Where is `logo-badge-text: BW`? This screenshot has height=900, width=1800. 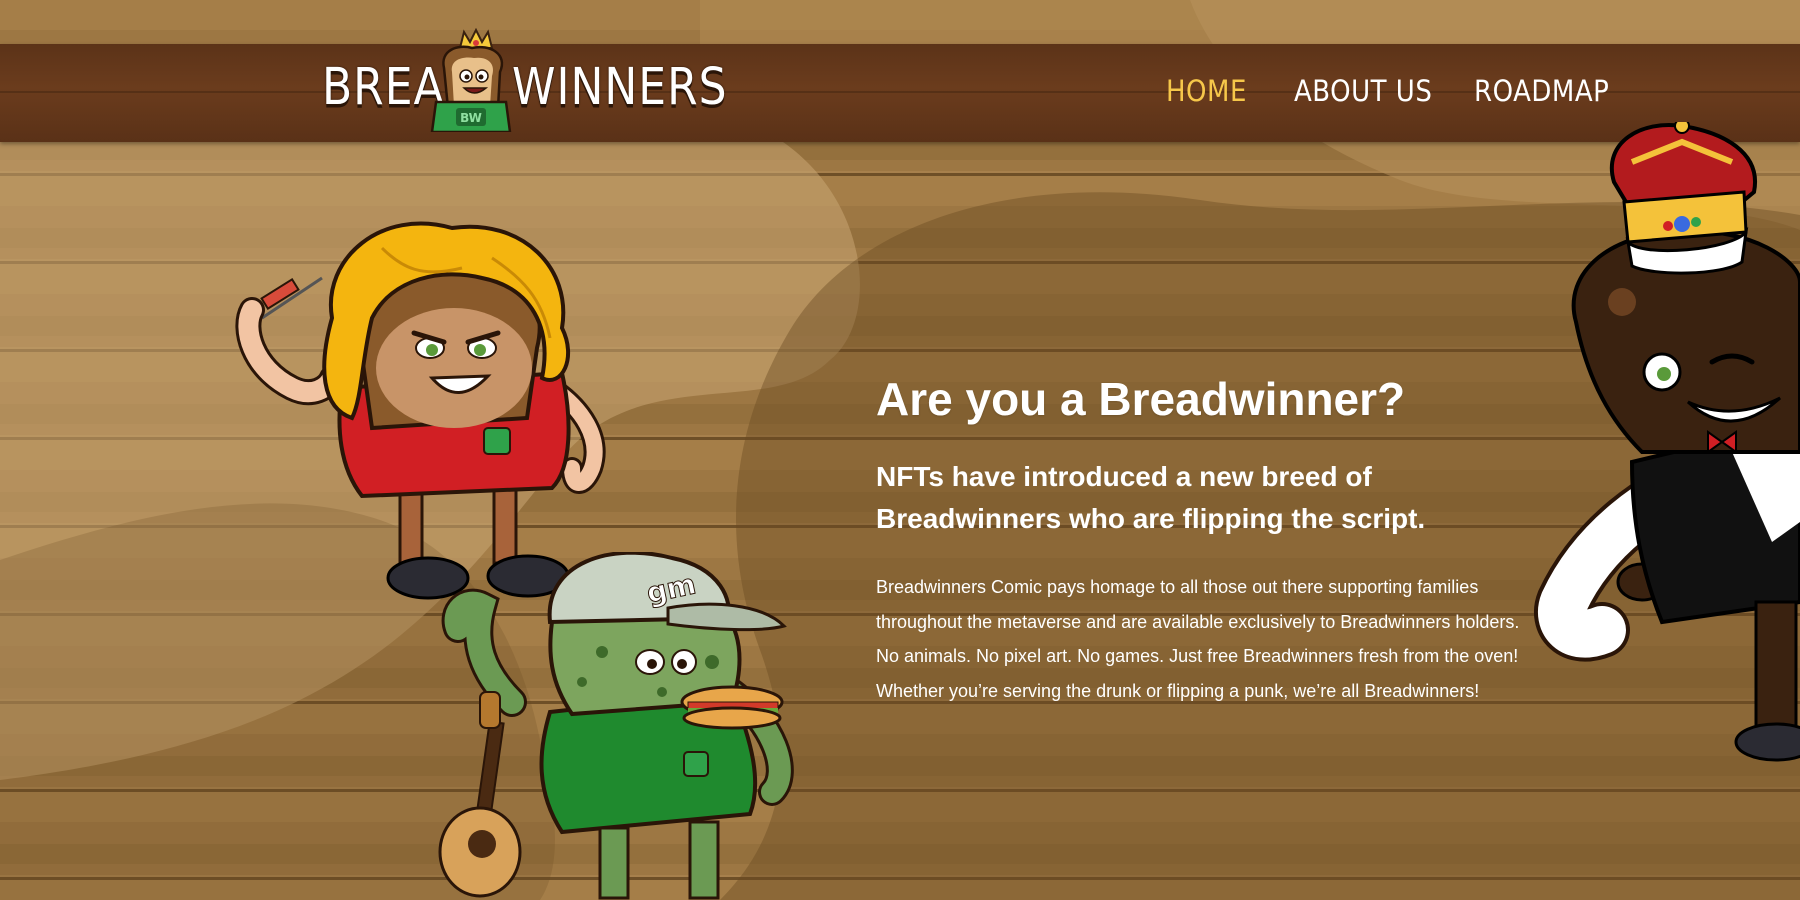
logo-badge-text: BW is located at coordinates (471, 118).